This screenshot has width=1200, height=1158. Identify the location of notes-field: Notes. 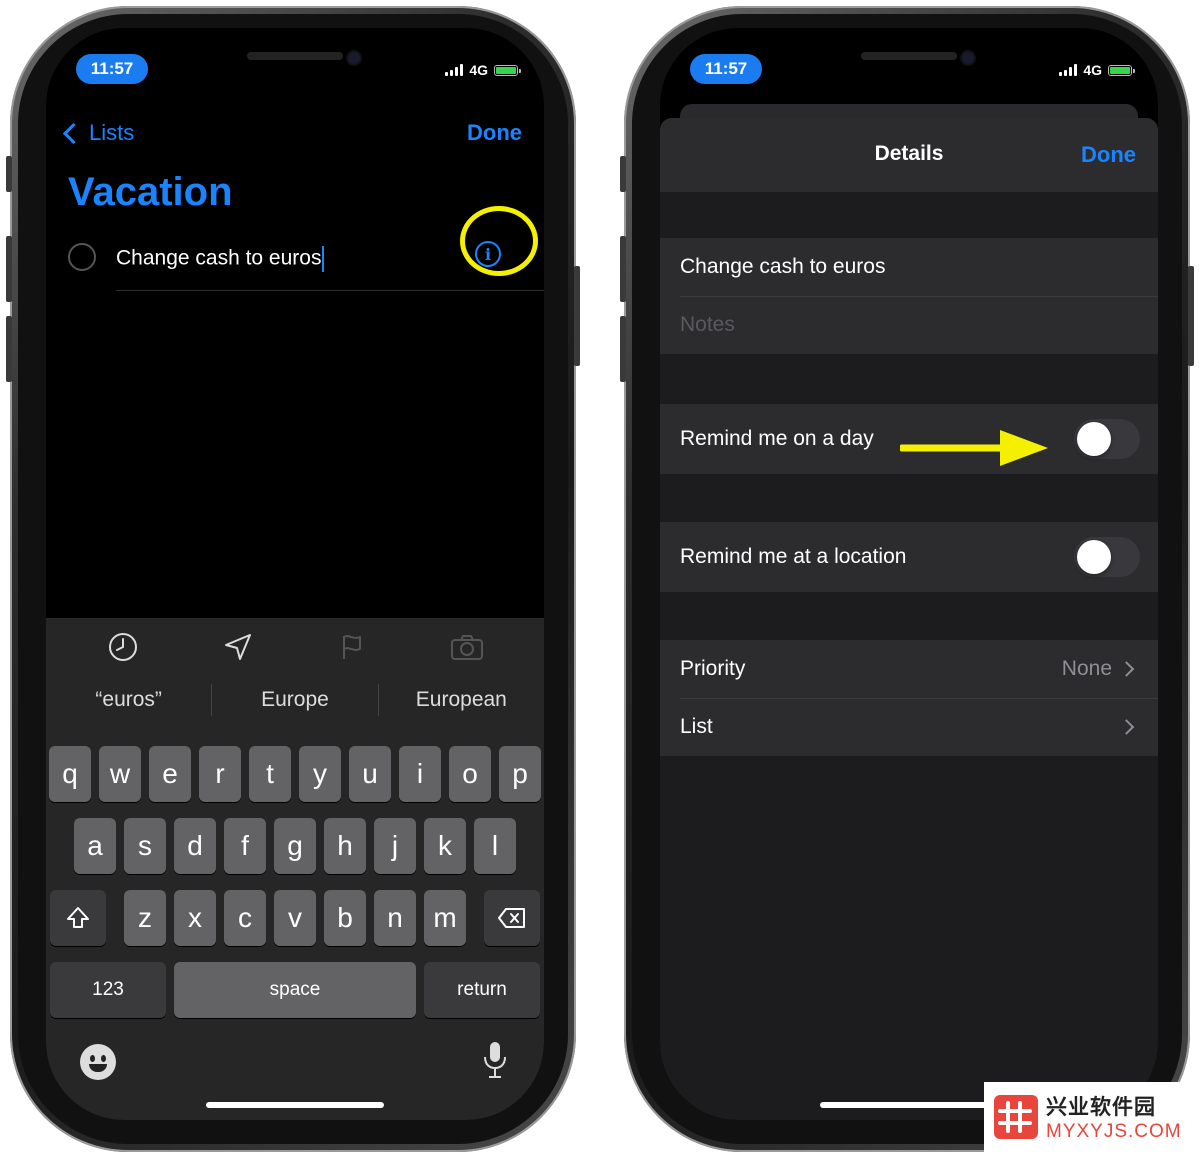
(909, 325).